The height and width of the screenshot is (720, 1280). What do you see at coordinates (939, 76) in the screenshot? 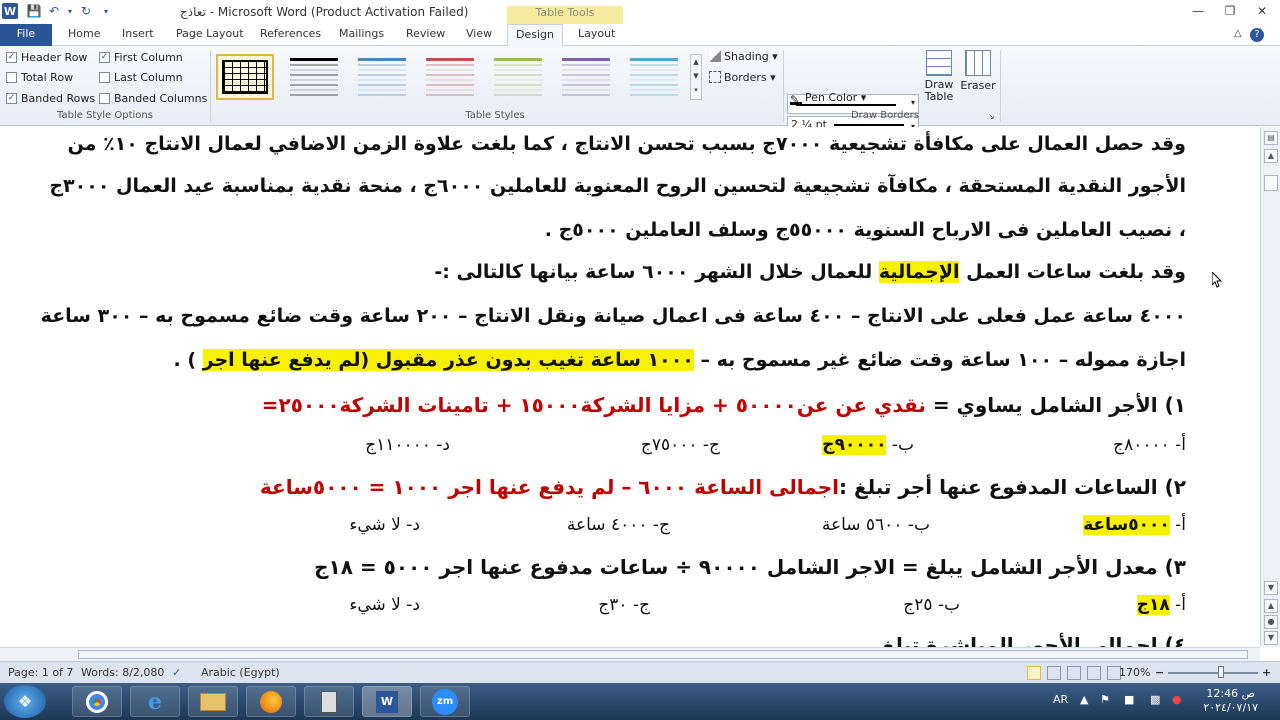
I see `draw-table-button: Draw Table` at bounding box center [939, 76].